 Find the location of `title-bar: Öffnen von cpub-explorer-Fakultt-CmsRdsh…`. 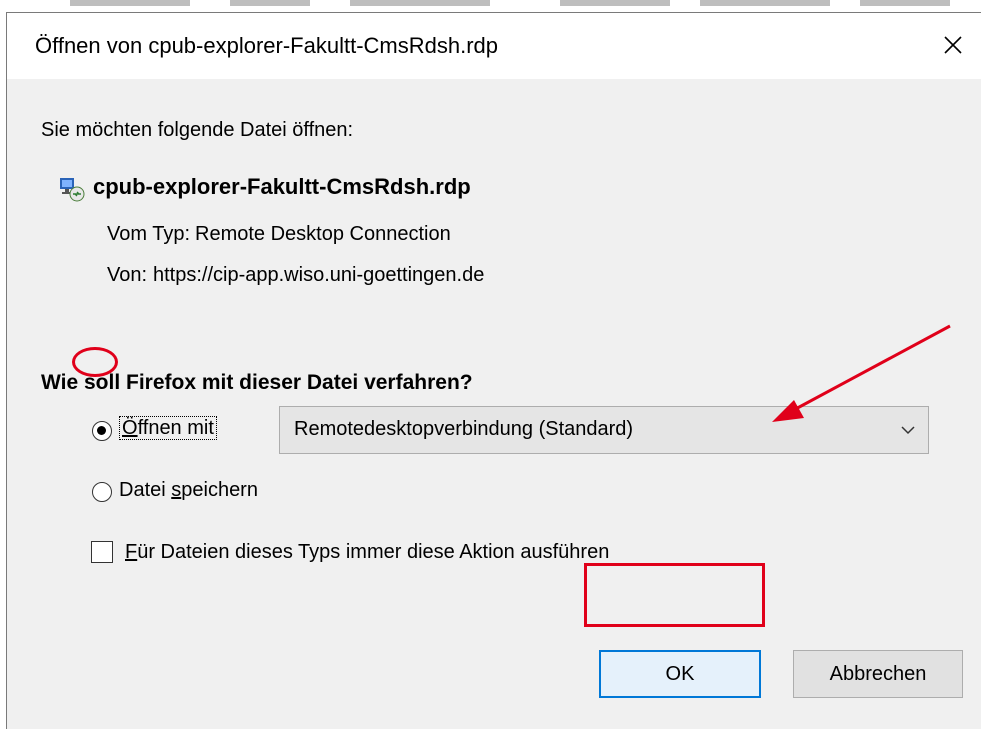

title-bar: Öffnen von cpub-explorer-Fakultt-CmsRdsh… is located at coordinates (494, 46).